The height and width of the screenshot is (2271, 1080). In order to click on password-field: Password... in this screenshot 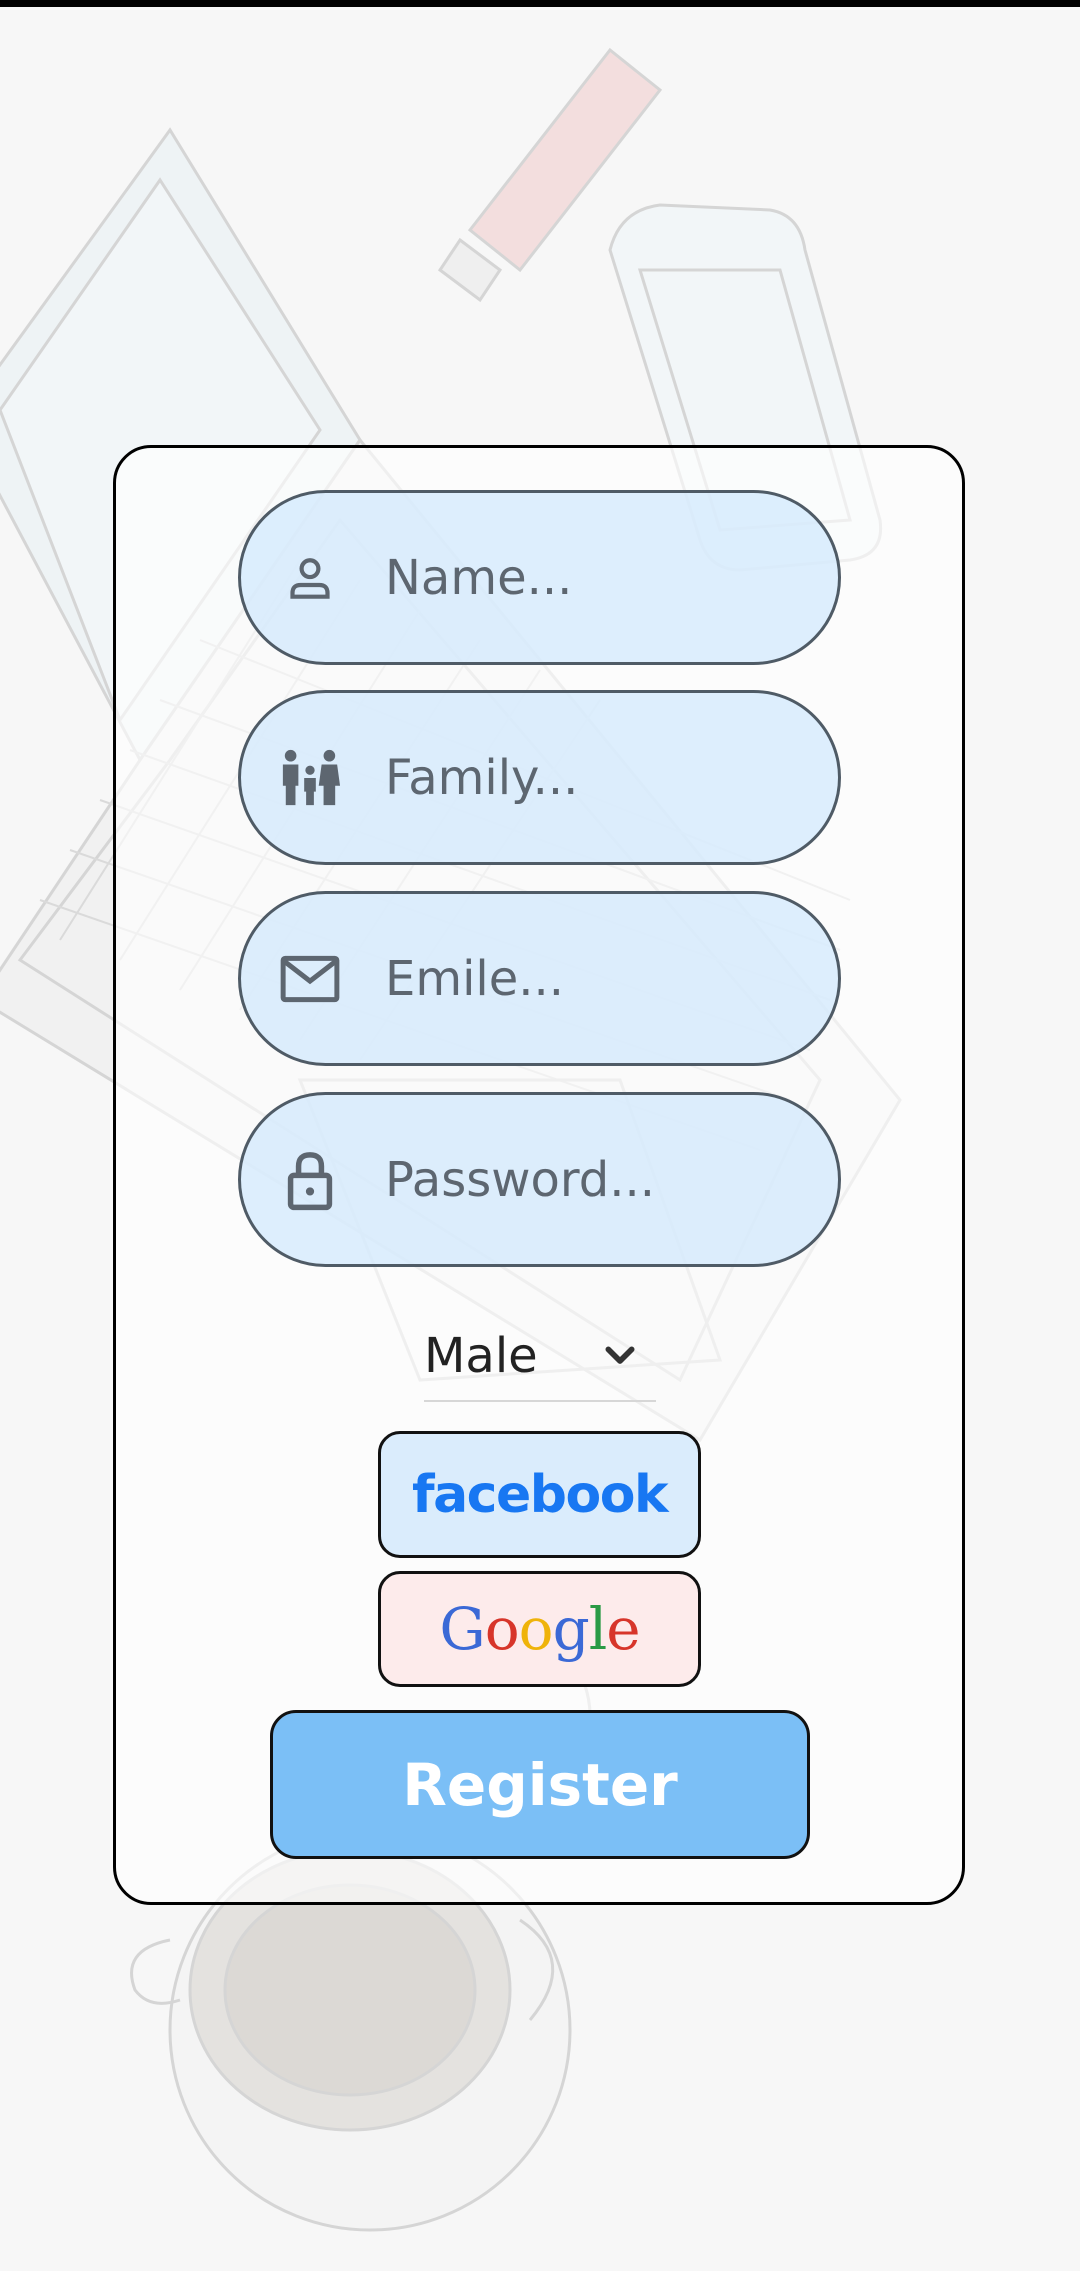, I will do `click(539, 1179)`.